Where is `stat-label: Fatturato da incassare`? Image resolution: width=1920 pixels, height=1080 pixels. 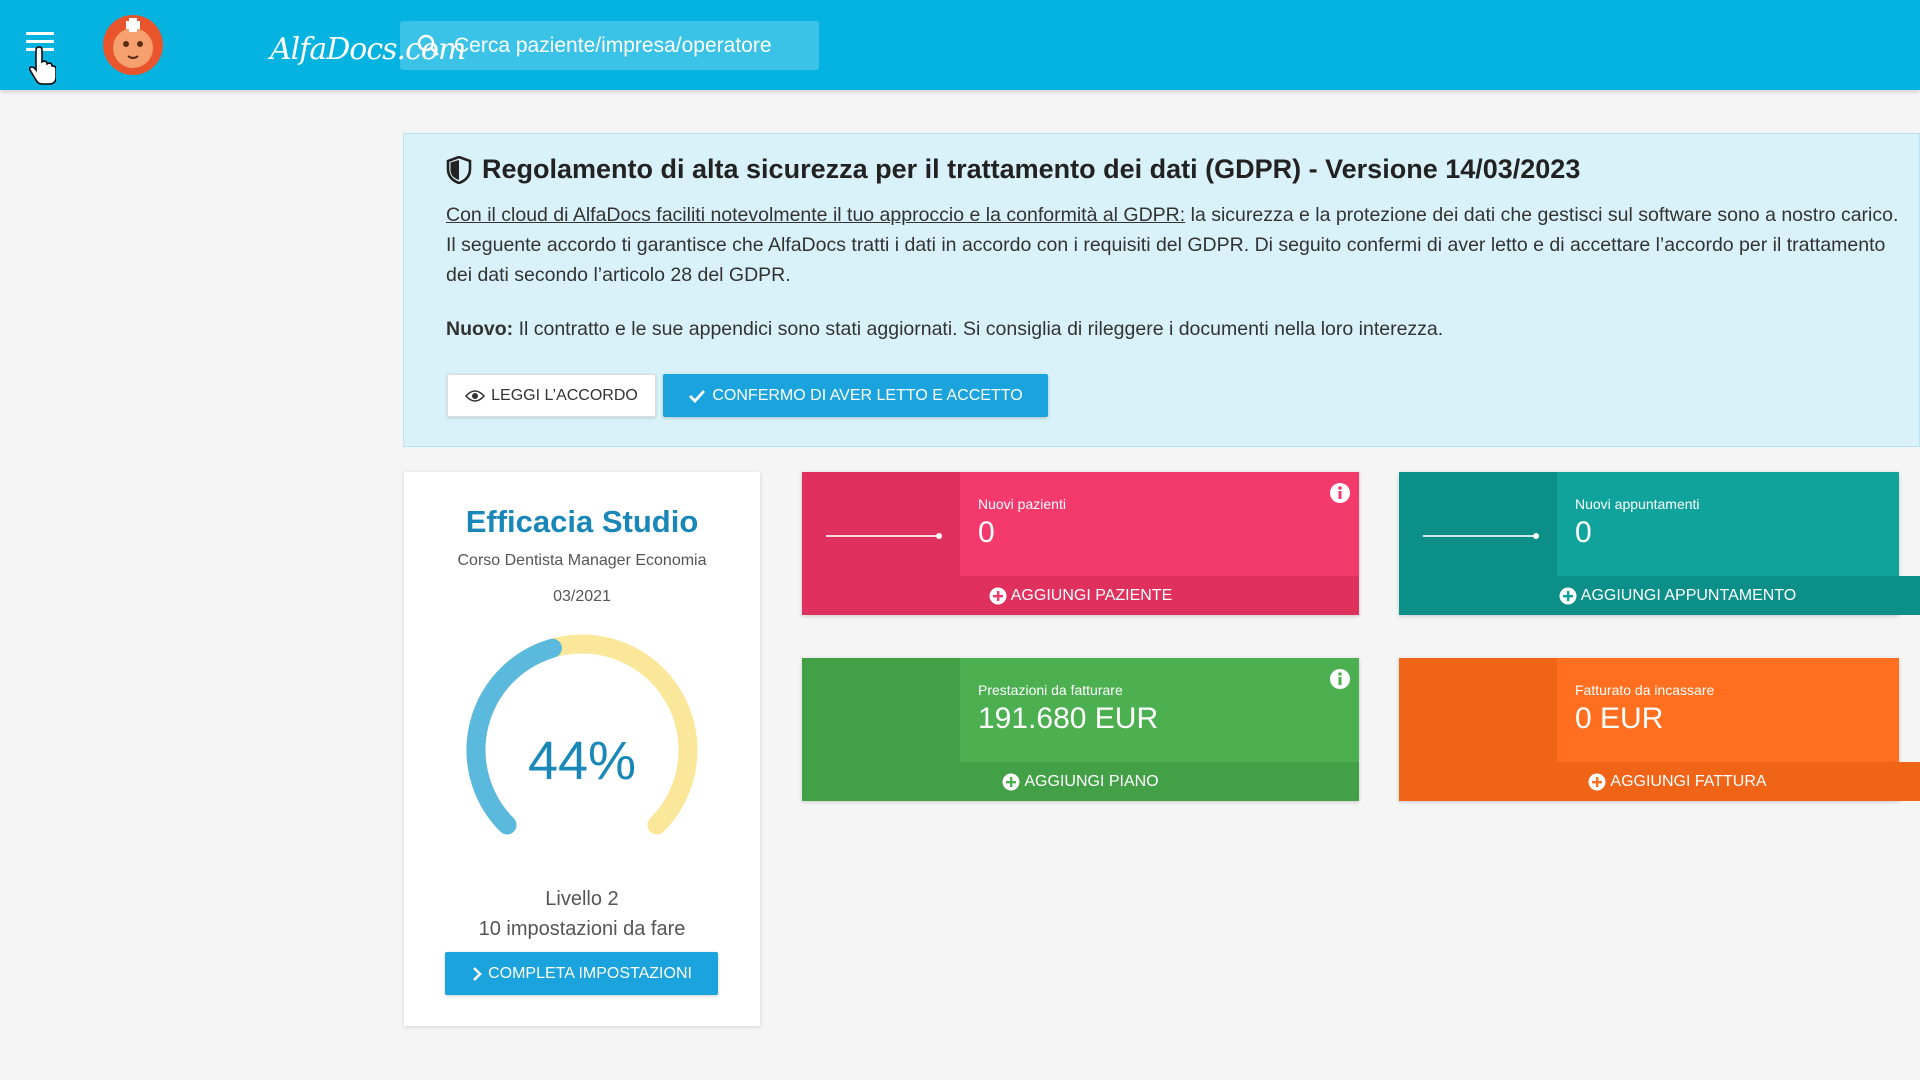 stat-label: Fatturato da incassare is located at coordinates (1645, 690).